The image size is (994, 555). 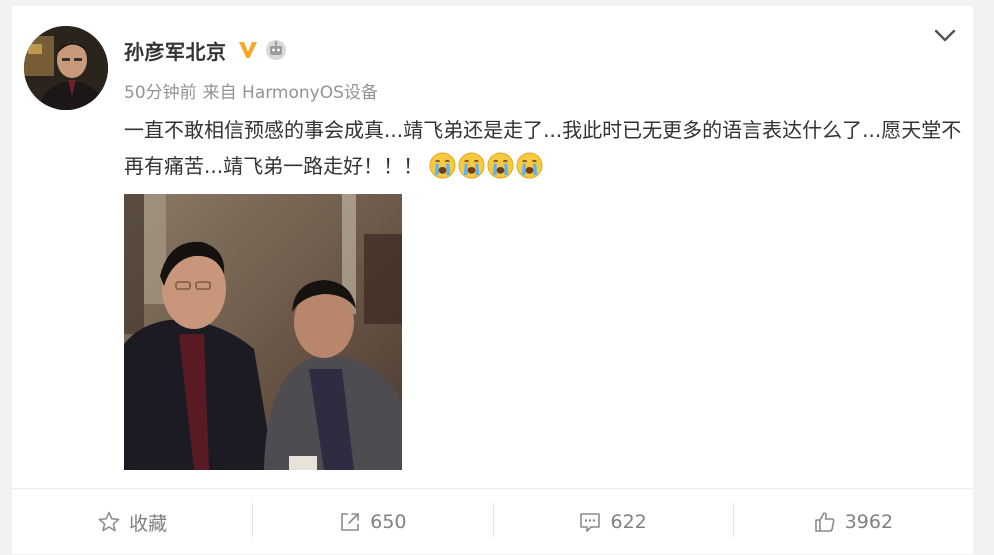 I want to click on comment-button: 622, so click(x=612, y=522).